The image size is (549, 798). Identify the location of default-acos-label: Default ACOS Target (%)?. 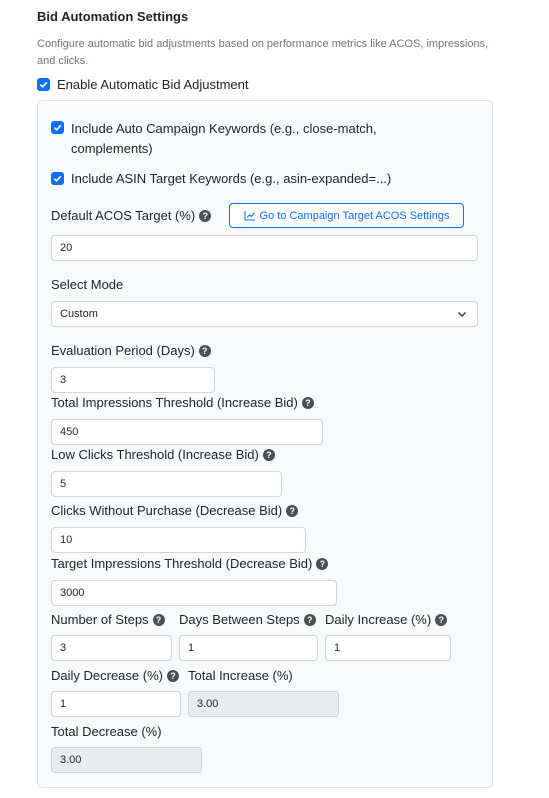
(131, 215).